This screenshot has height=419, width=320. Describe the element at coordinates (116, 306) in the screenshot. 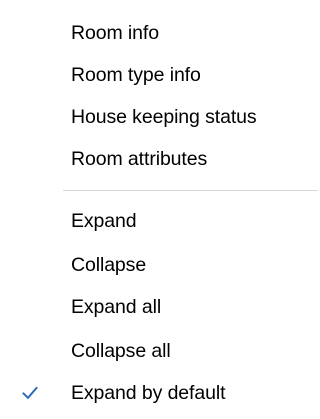

I see `menu-item-label: Expand all` at that location.